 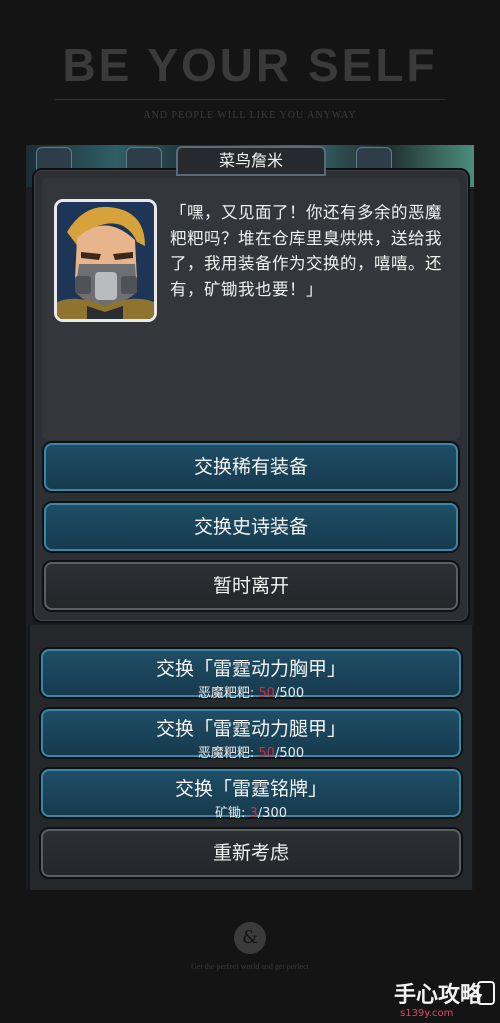 I want to click on exchange-epic-gear-label: 交换史诗装备, so click(x=250, y=527).